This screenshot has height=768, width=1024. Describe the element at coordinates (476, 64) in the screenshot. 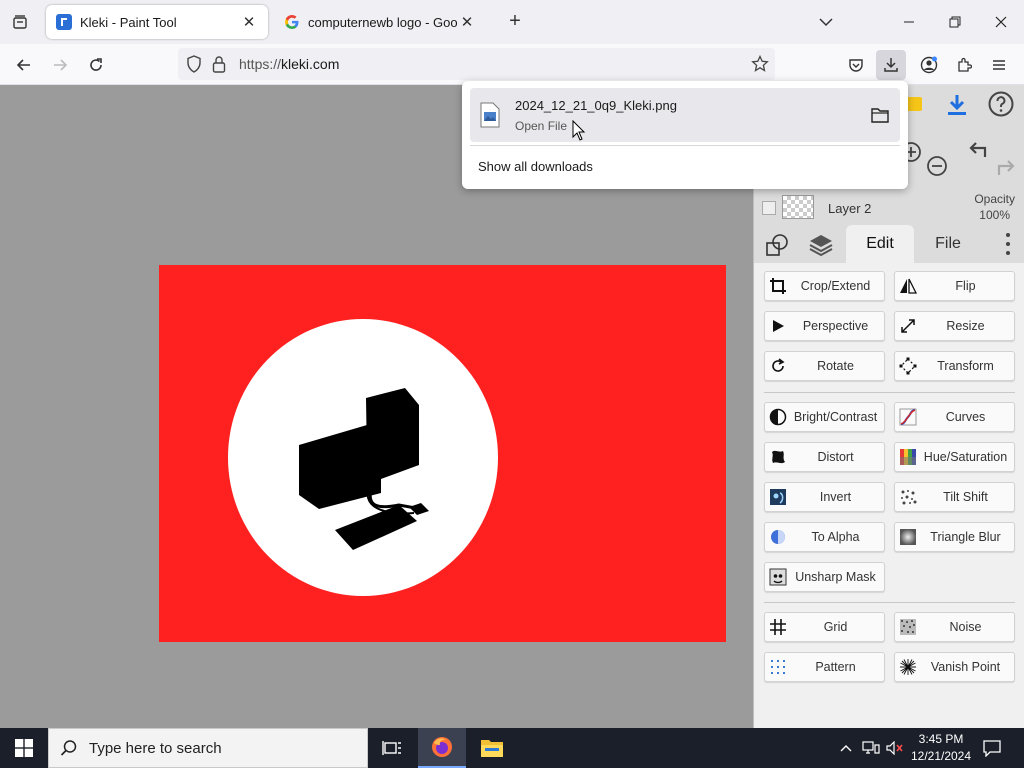

I see `address-bar: https://kleki.com` at that location.